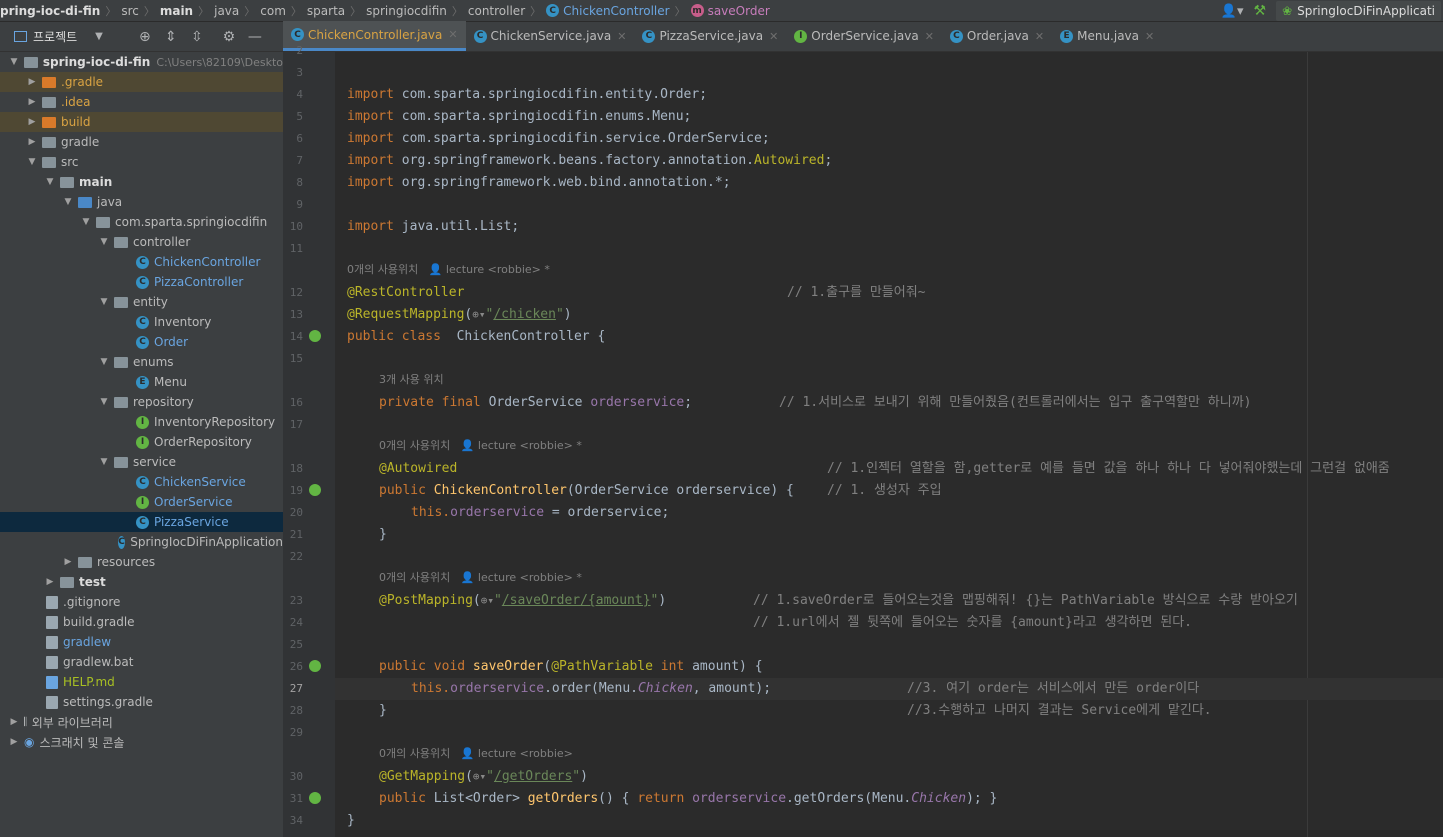  What do you see at coordinates (191, 522) in the screenshot?
I see `tree-label: PizzaService` at bounding box center [191, 522].